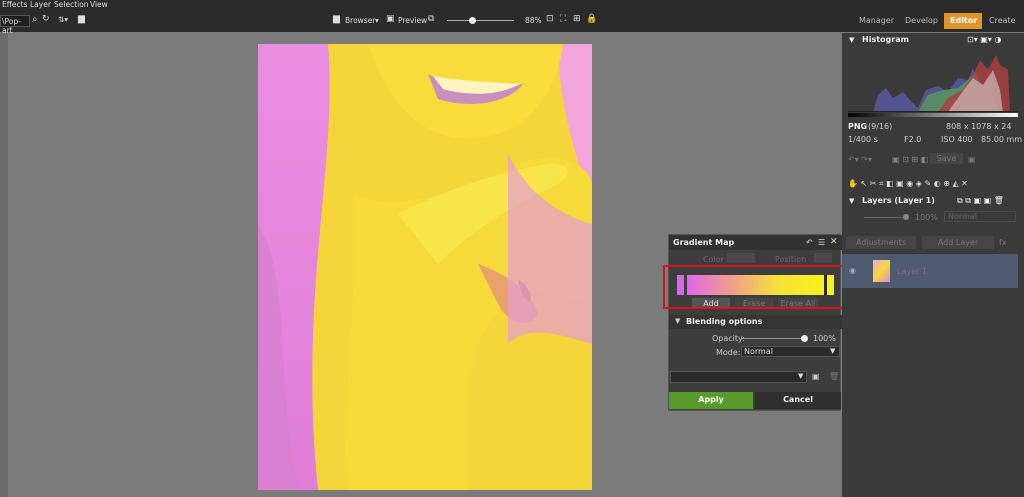 This screenshot has height=497, width=1024. What do you see at coordinates (880, 126) in the screenshot?
I see `image-index: (9/16)` at bounding box center [880, 126].